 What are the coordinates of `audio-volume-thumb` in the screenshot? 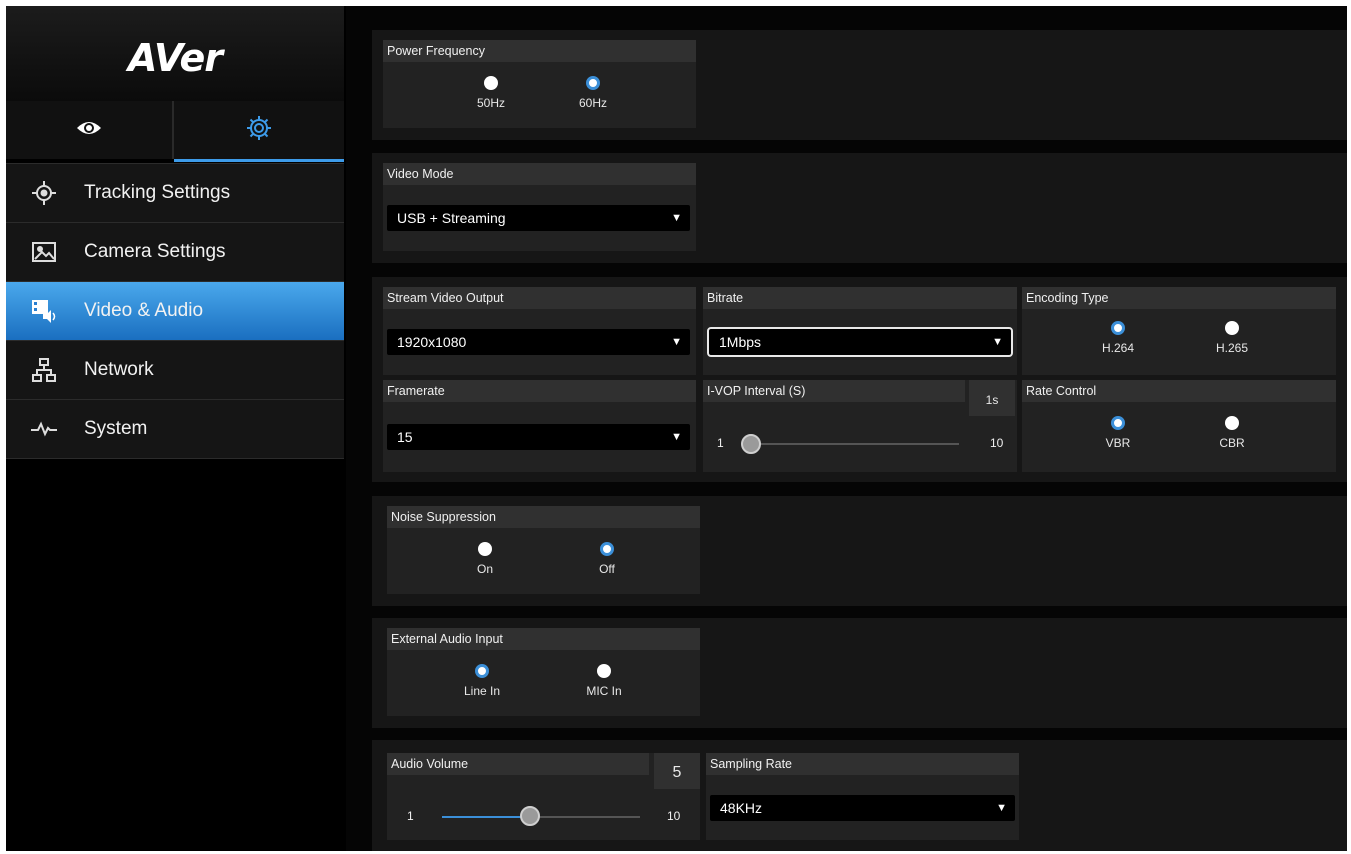 It's located at (530, 816).